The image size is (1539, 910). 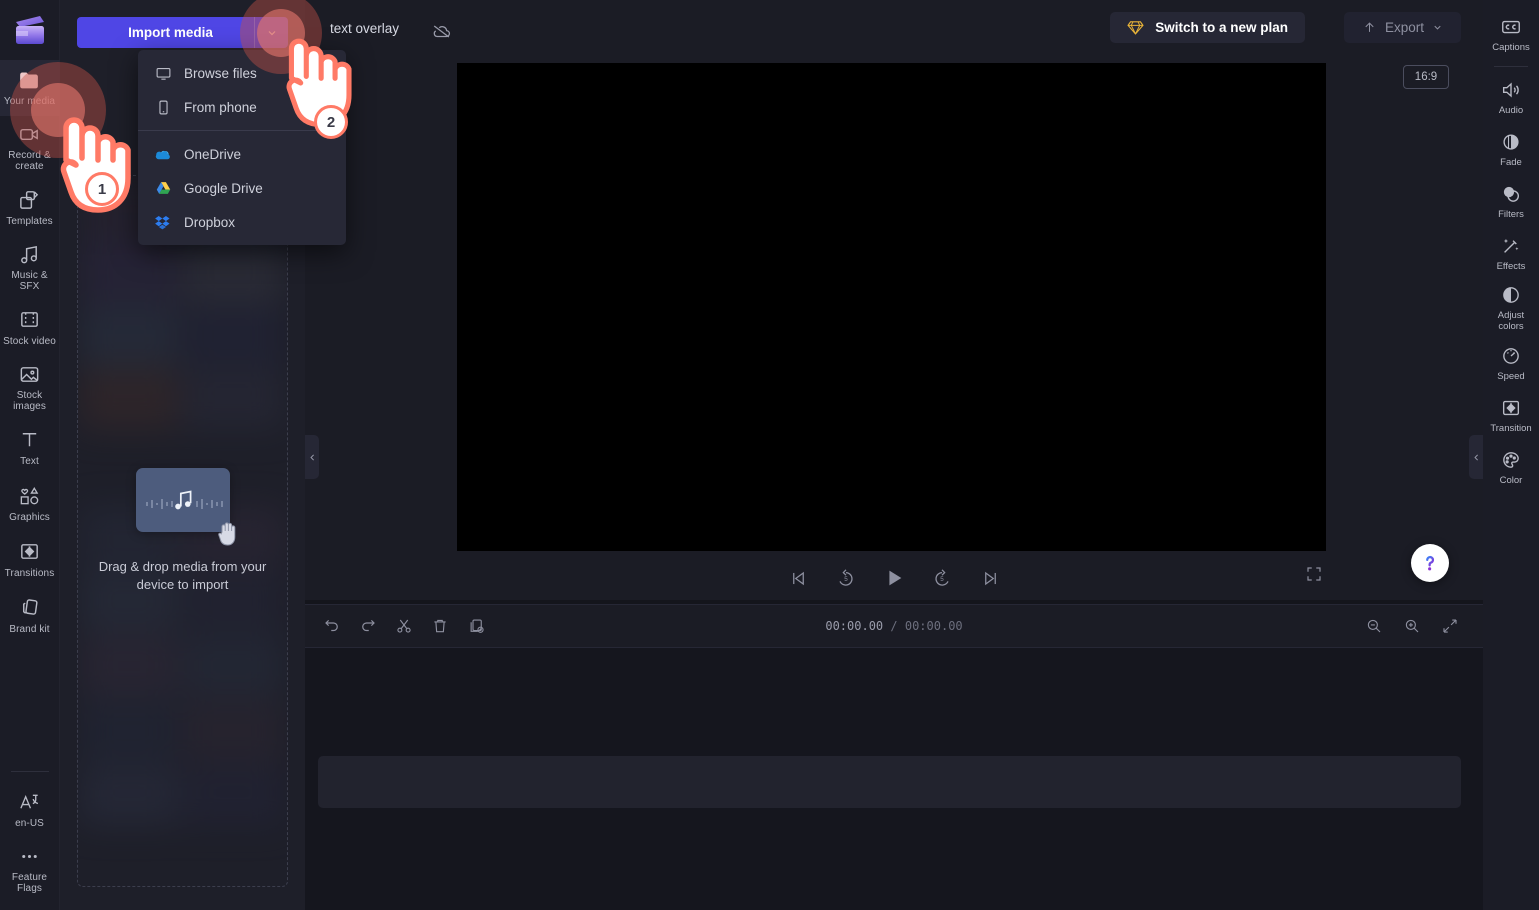 What do you see at coordinates (182, 500) in the screenshot?
I see `music-note-icon` at bounding box center [182, 500].